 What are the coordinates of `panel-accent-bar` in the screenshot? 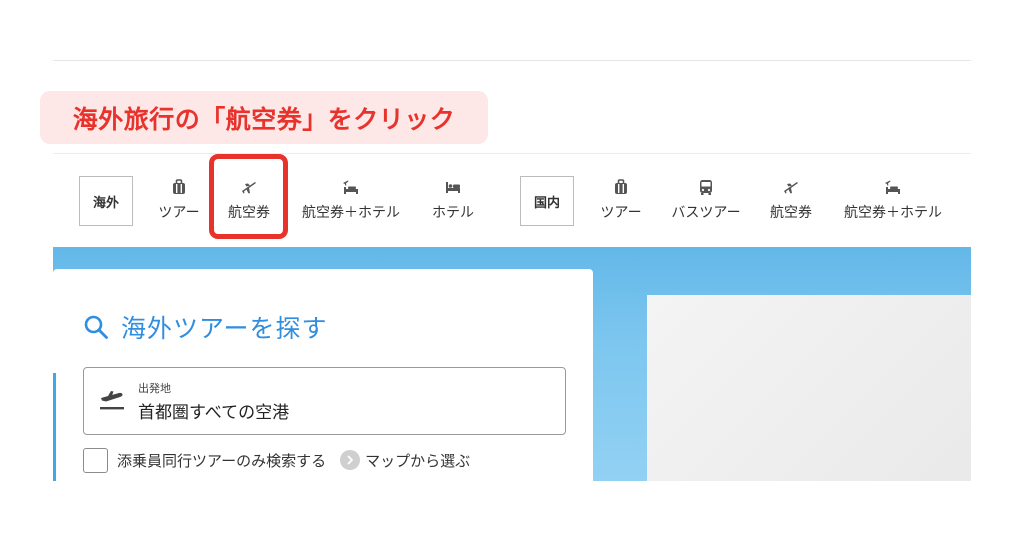 It's located at (54, 427).